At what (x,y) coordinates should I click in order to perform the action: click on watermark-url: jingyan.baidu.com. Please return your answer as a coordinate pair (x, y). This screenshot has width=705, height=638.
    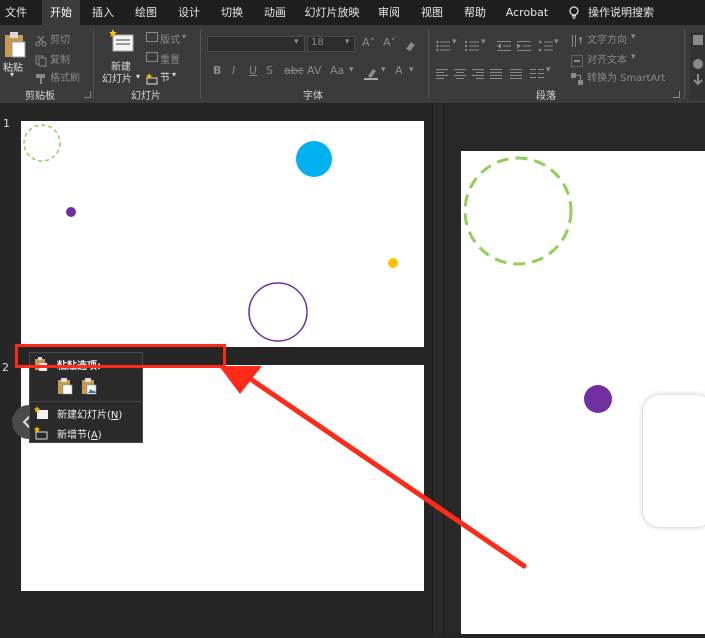
    Looking at the image, I should click on (586, 605).